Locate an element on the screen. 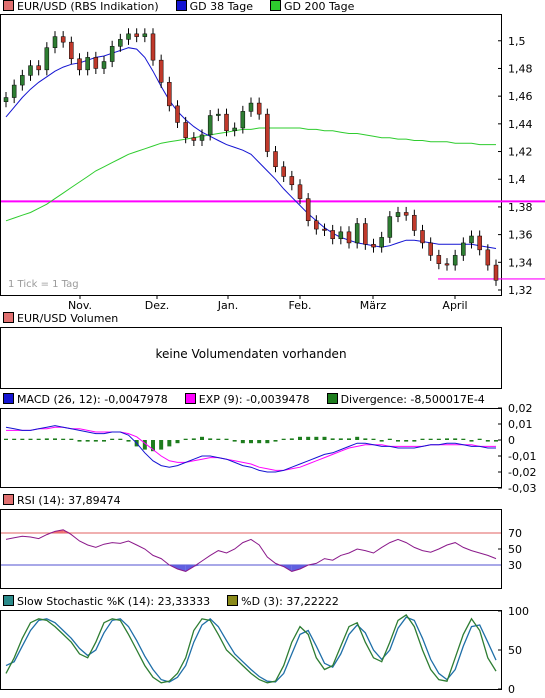 This screenshot has width=545, height=698. stoch-ytick-label: 50 is located at coordinates (515, 650).